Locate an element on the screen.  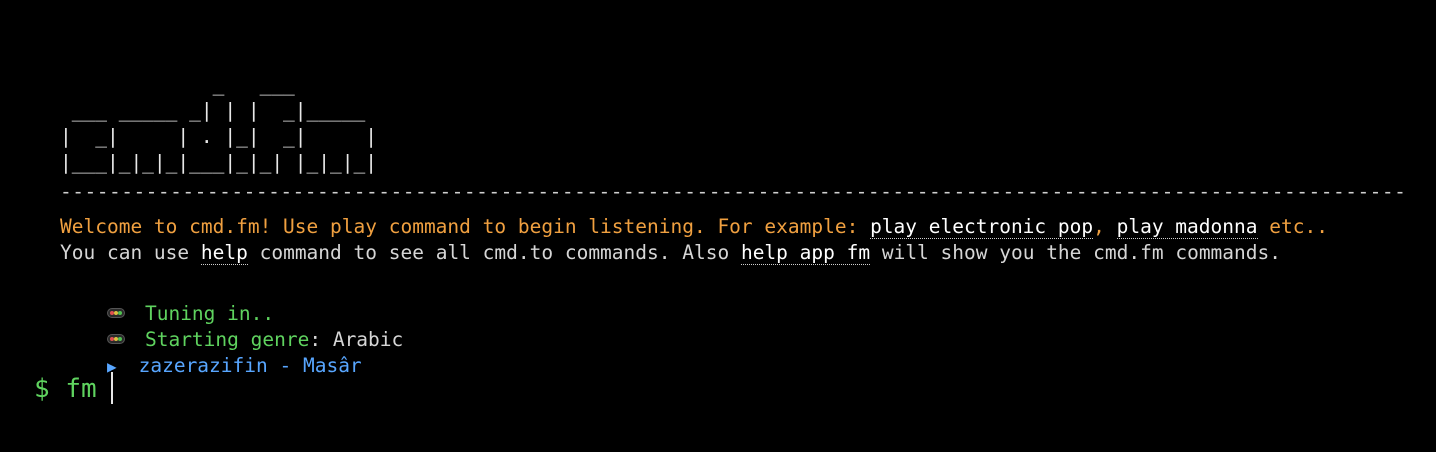
welcome-suffix: etc.. is located at coordinates (1292, 226).